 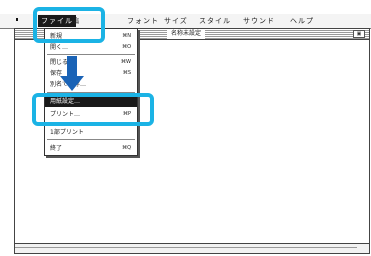 What do you see at coordinates (126, 73) in the screenshot?
I see `menu-item-shortcut: ⌘S` at bounding box center [126, 73].